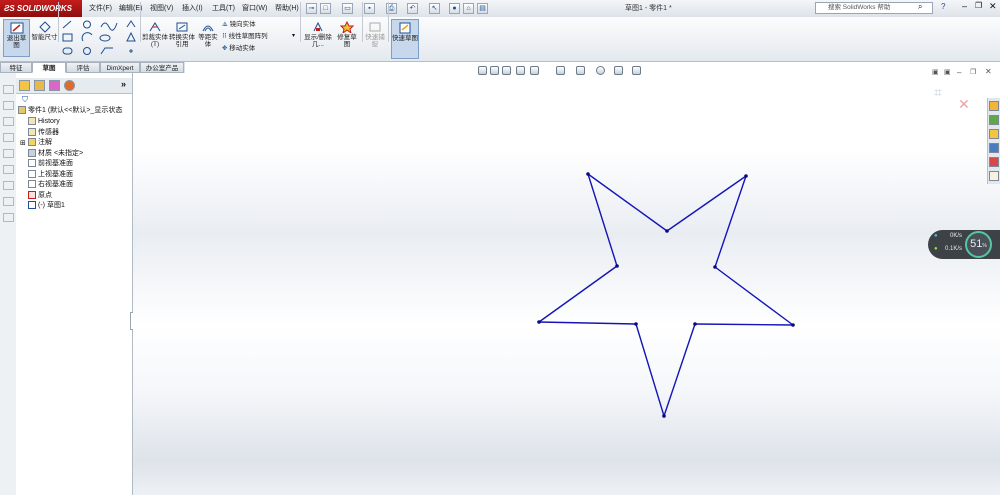 Image resolution: width=1000 pixels, height=495 pixels. Describe the element at coordinates (454, 8) in the screenshot. I see `rebuild-traffic-light-icon: ●` at that location.